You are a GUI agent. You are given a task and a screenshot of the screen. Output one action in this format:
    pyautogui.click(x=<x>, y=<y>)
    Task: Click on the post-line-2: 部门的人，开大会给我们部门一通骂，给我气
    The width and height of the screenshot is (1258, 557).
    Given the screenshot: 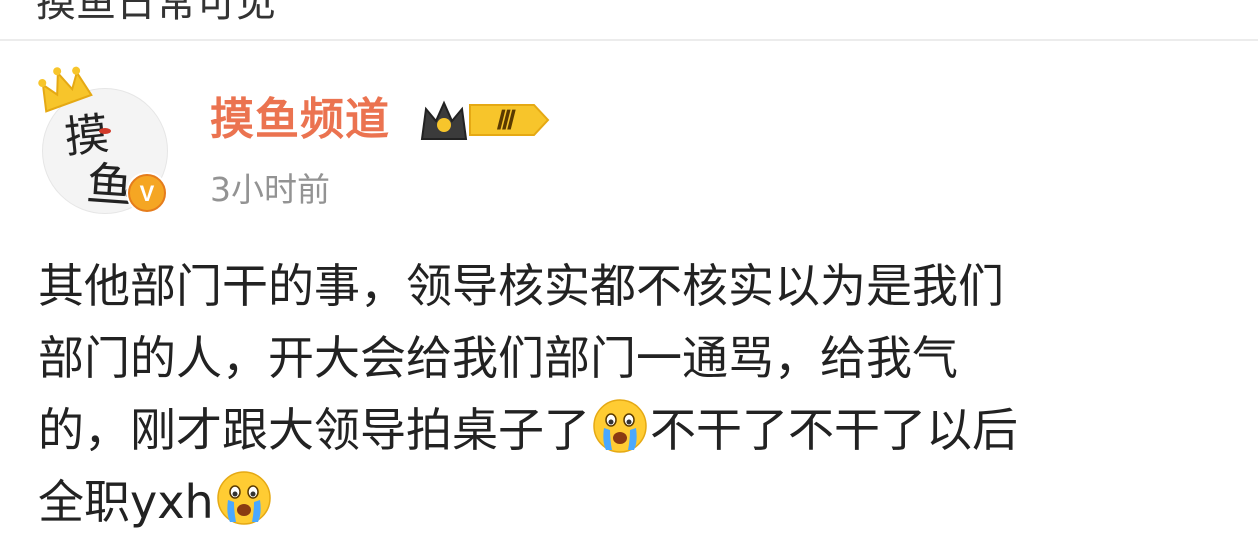 What is the action you would take?
    pyautogui.click(x=638, y=358)
    